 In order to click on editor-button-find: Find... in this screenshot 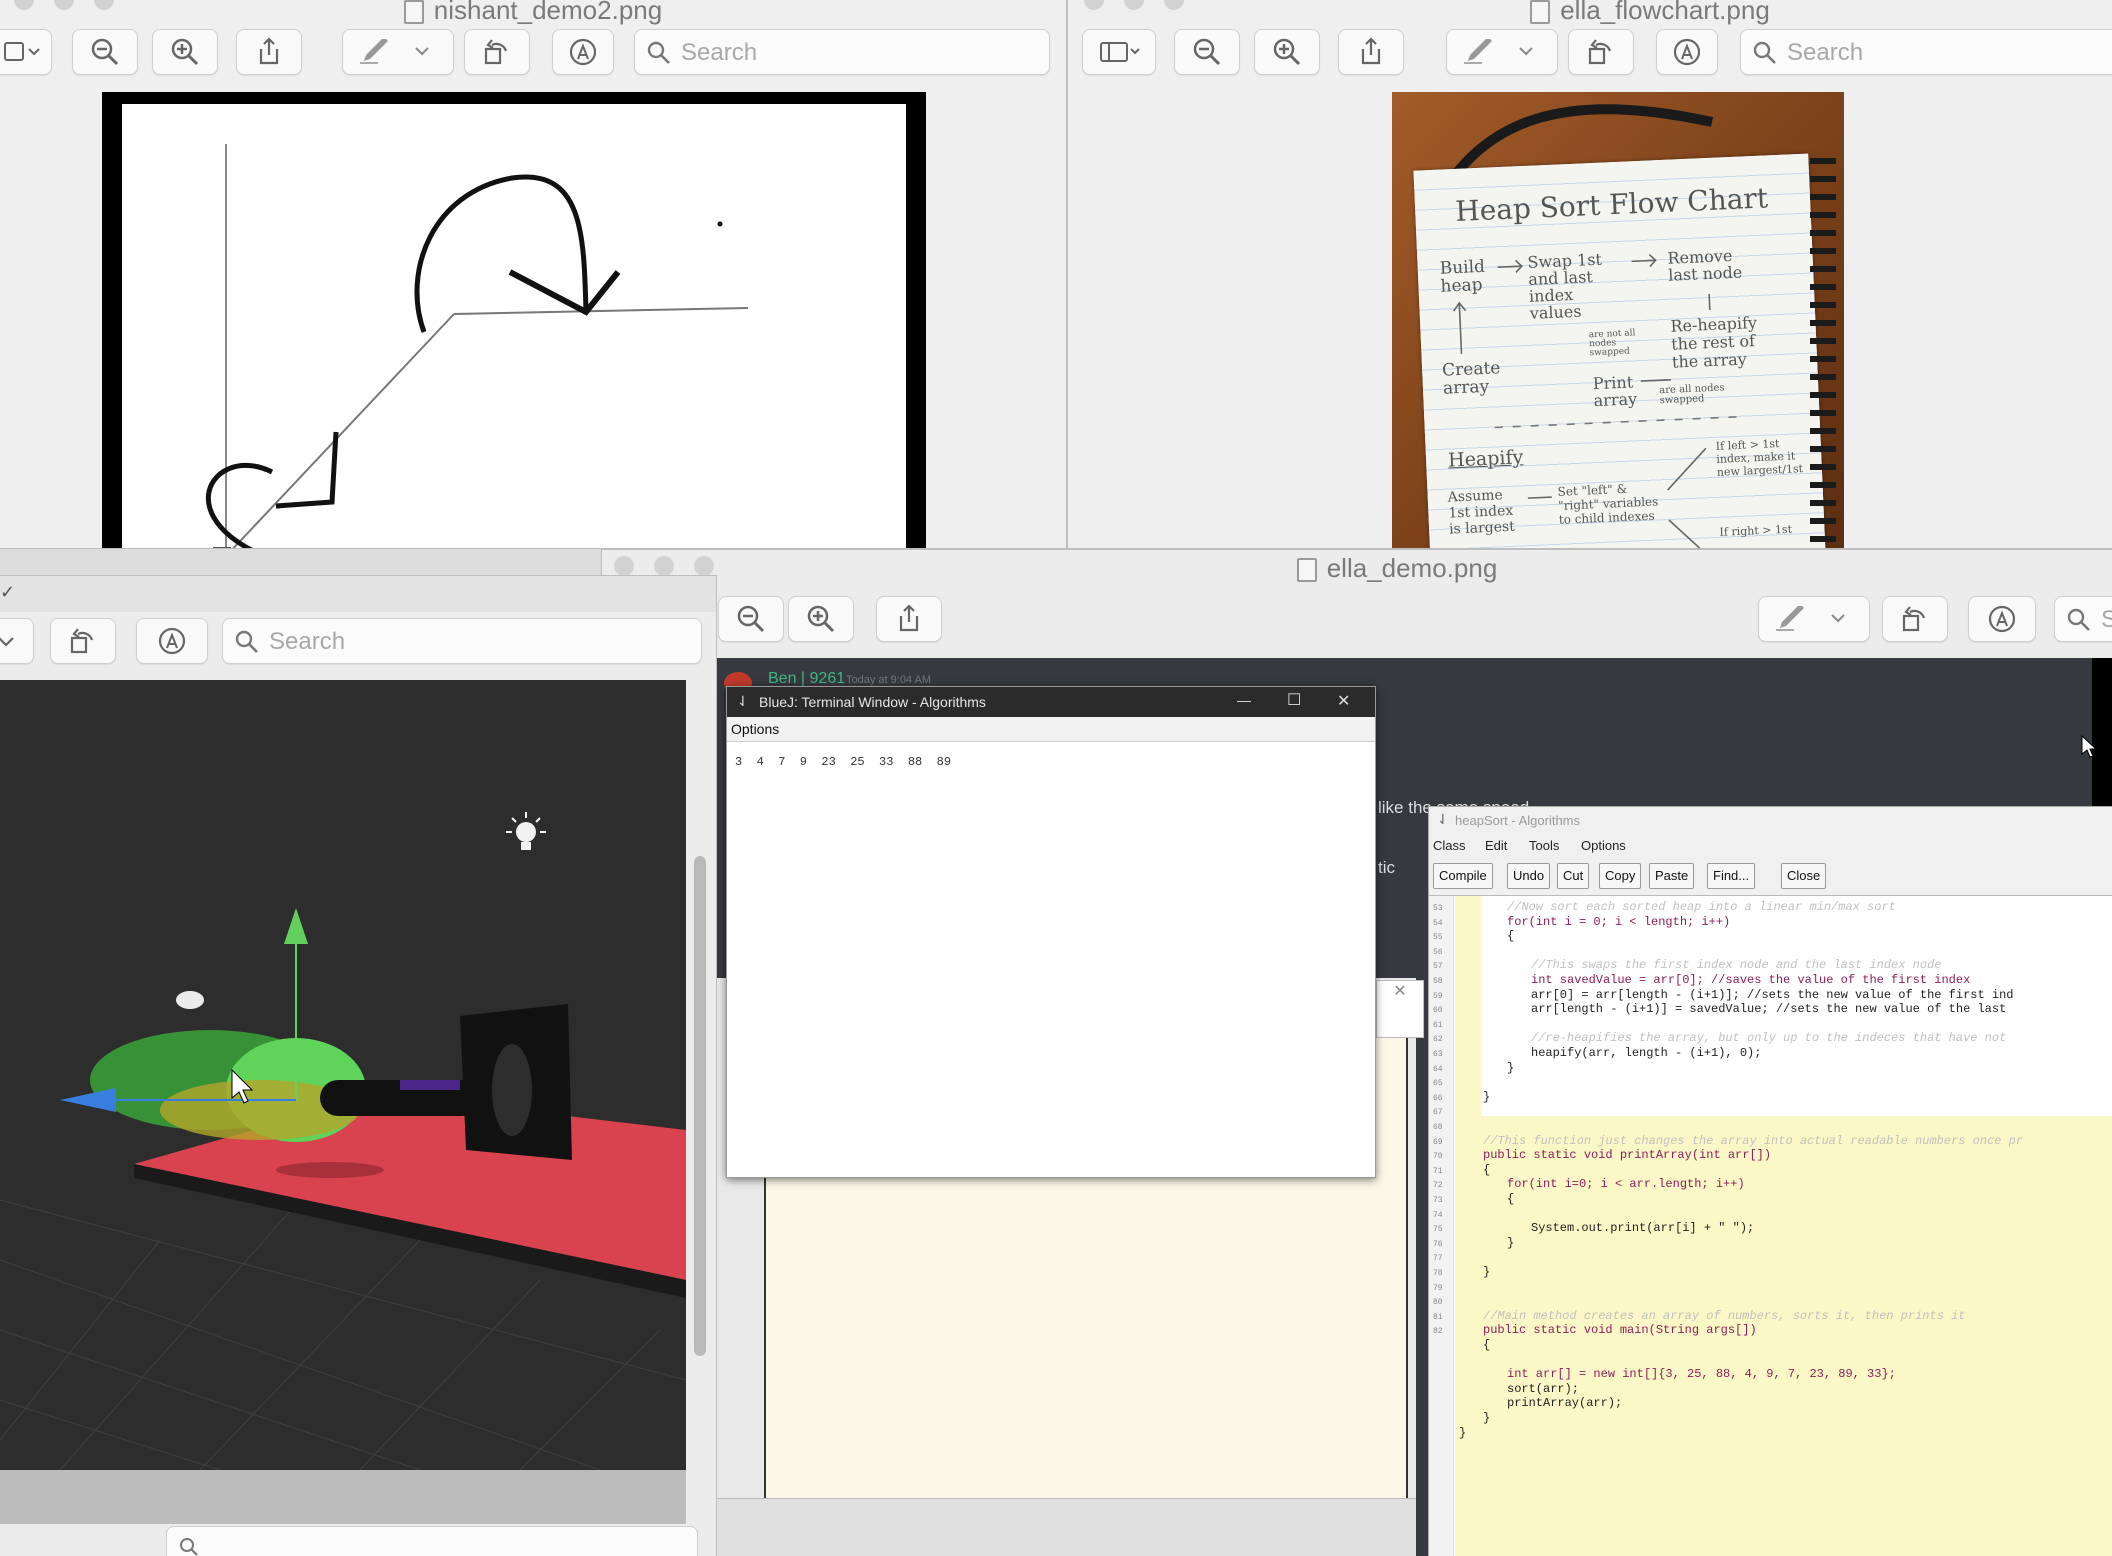, I will do `click(1731, 876)`.